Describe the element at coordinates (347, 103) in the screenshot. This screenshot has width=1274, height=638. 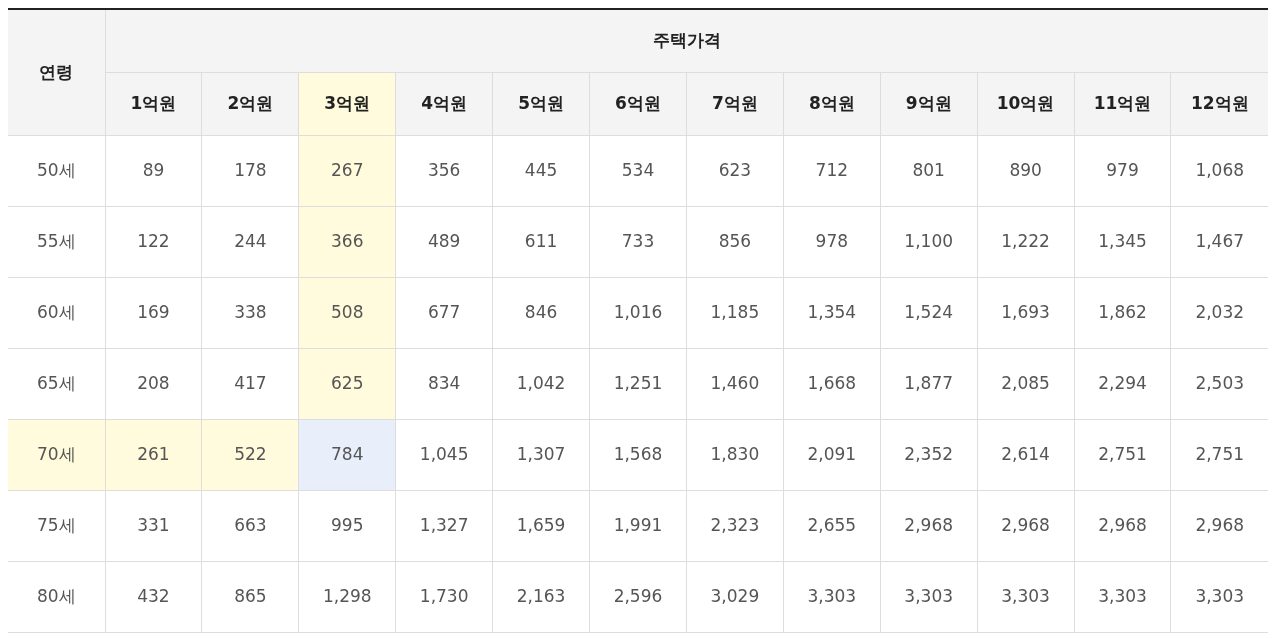
I see `column-header: 3억원` at that location.